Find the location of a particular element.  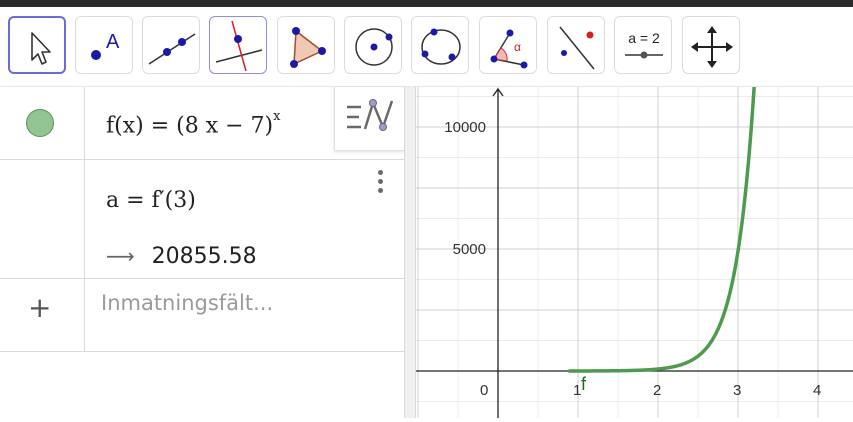

slider-icon: a = 2 is located at coordinates (644, 44).